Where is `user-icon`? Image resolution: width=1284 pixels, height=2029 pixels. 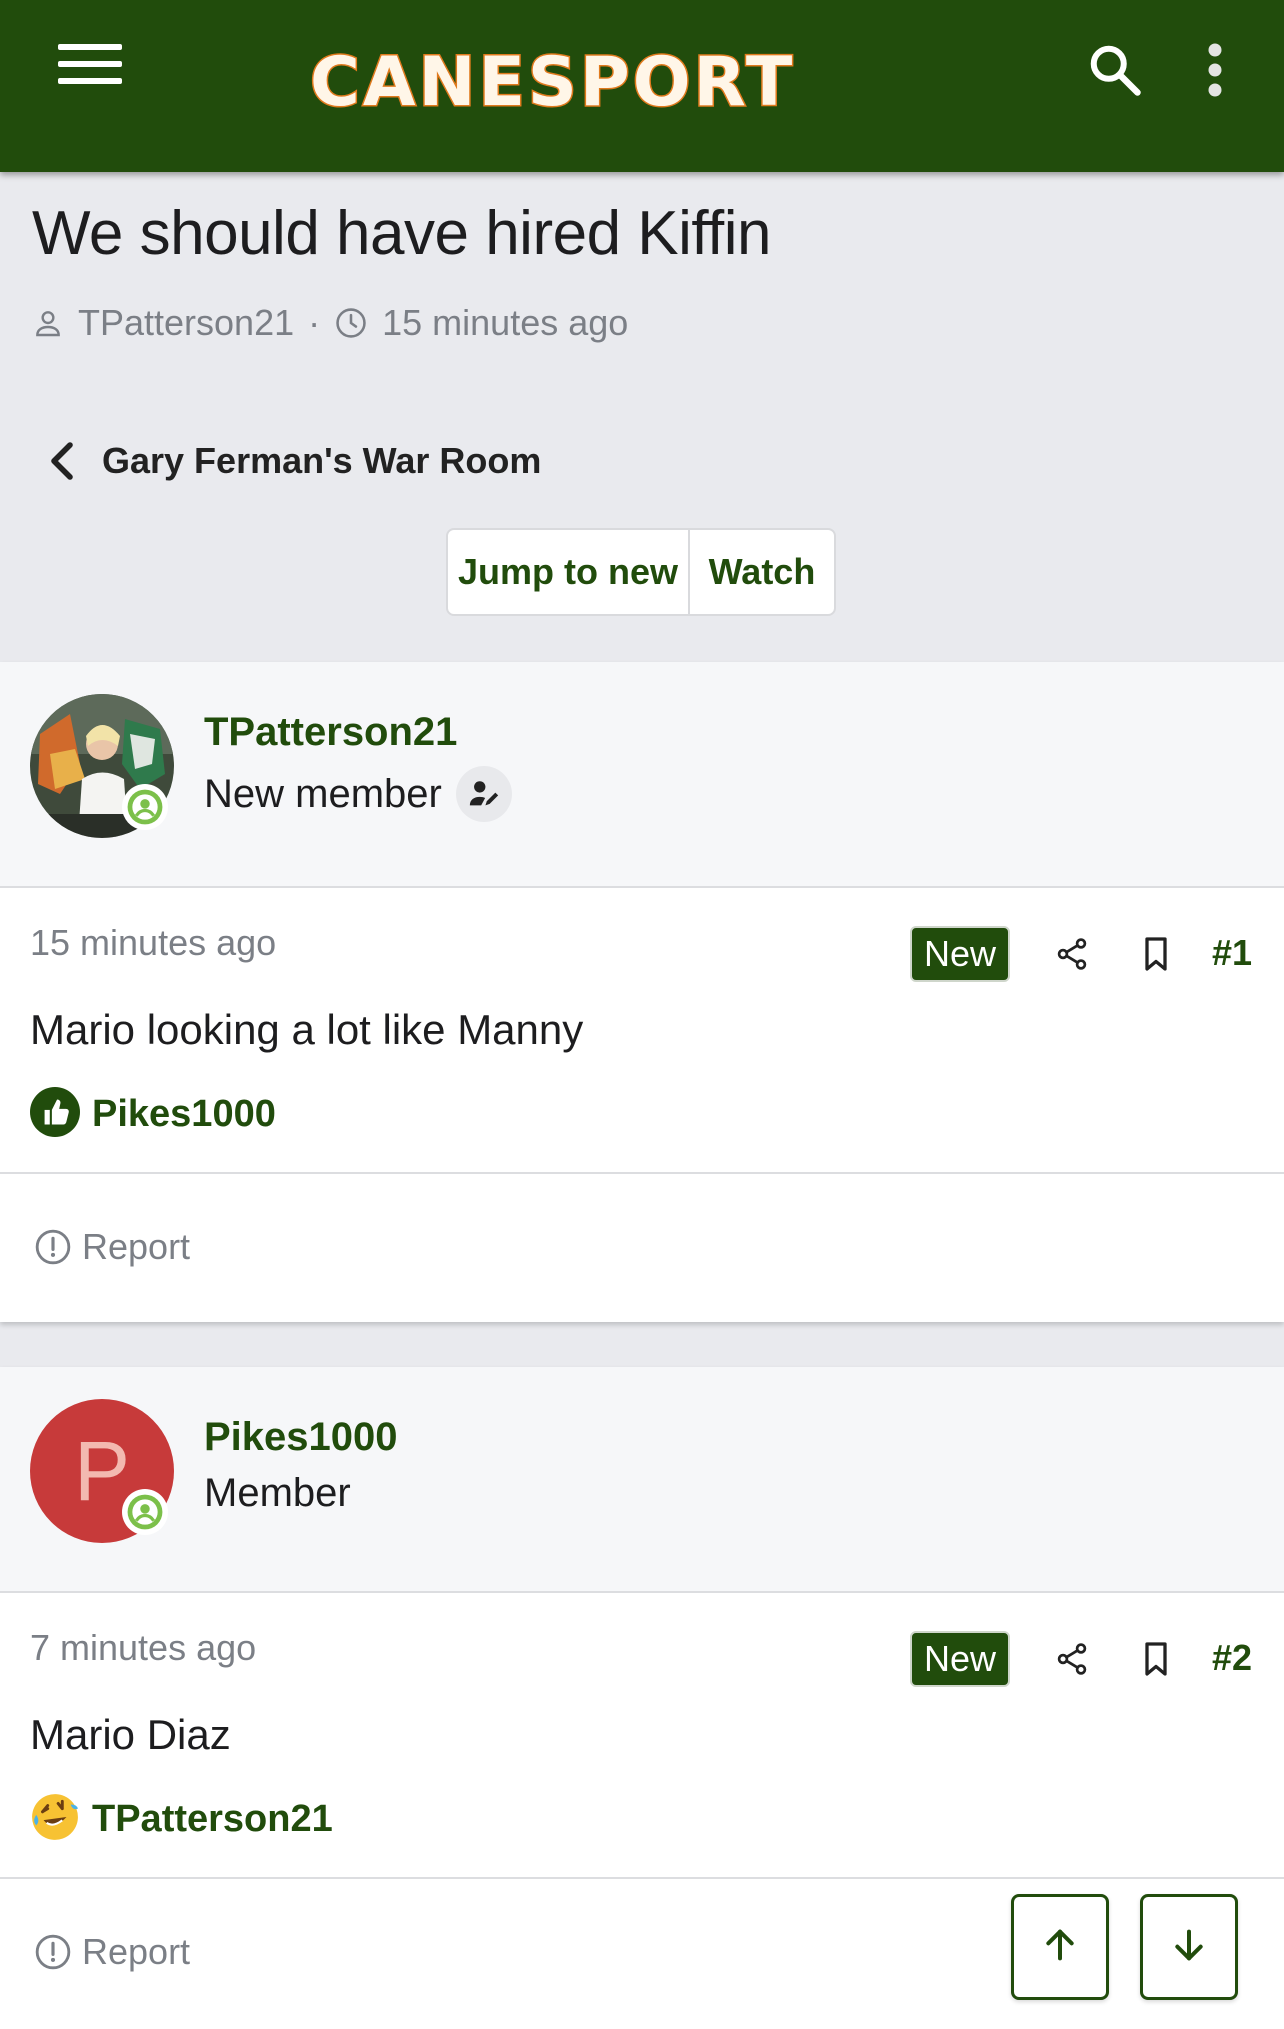
user-icon is located at coordinates (48, 323).